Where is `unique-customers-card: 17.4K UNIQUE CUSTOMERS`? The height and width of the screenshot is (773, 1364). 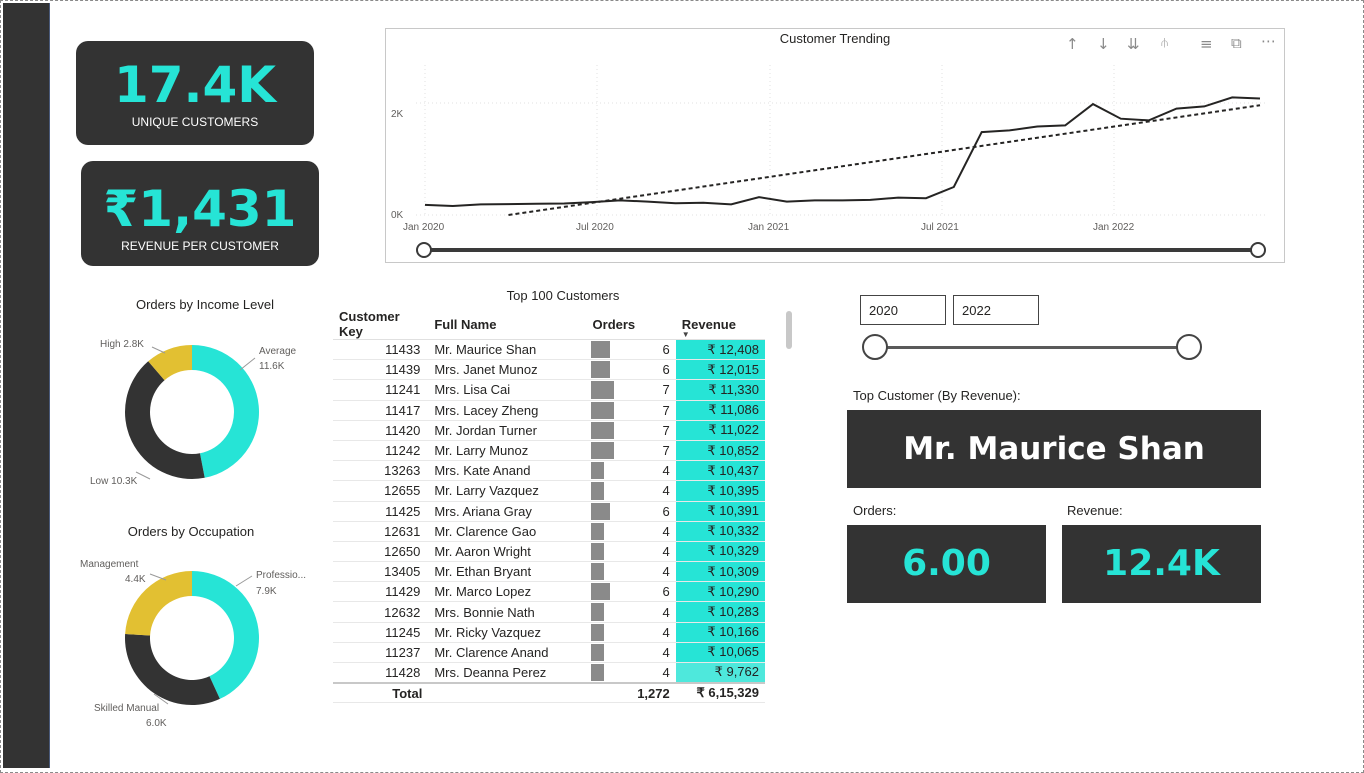 unique-customers-card: 17.4K UNIQUE CUSTOMERS is located at coordinates (195, 93).